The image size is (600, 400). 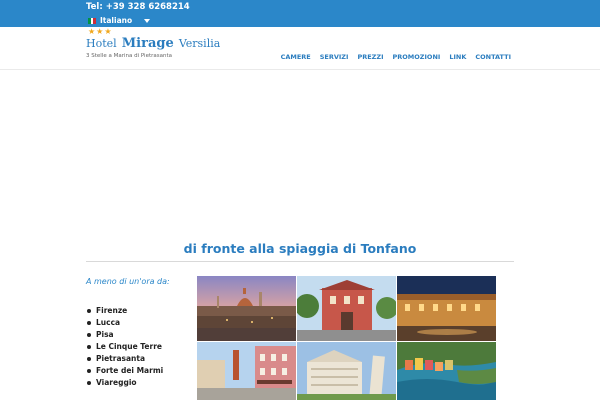 I want to click on hotel-logo: Hotel Mirage Versilia, so click(x=153, y=43).